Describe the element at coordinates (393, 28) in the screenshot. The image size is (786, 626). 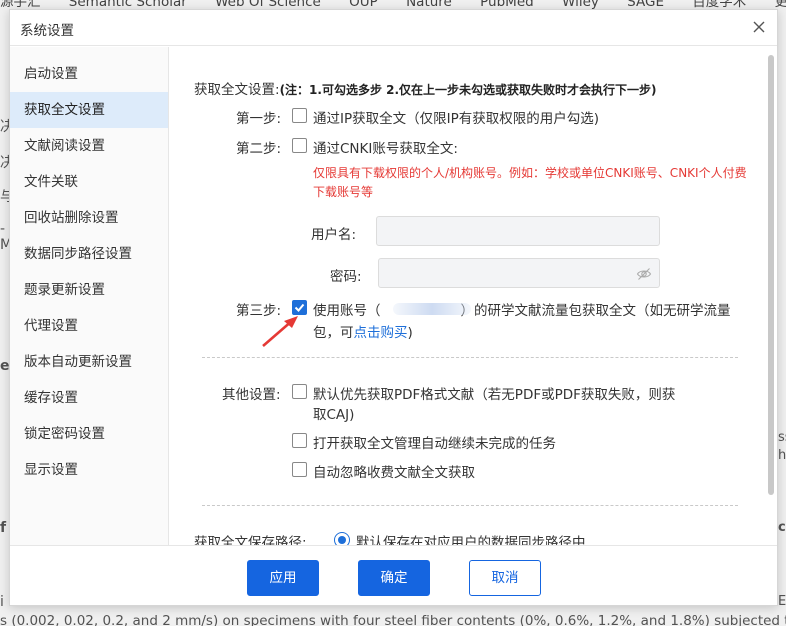
I see `dialog-header: 系统设置` at that location.